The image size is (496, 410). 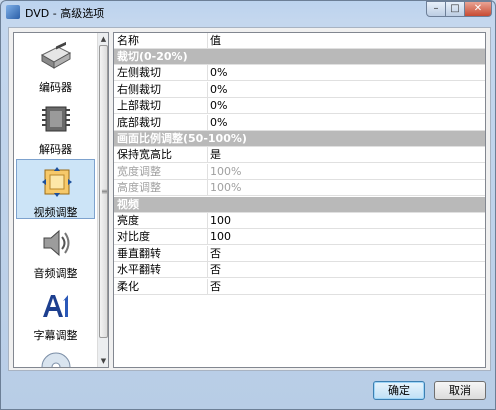 I want to click on cancel-button: 取消, so click(x=460, y=390).